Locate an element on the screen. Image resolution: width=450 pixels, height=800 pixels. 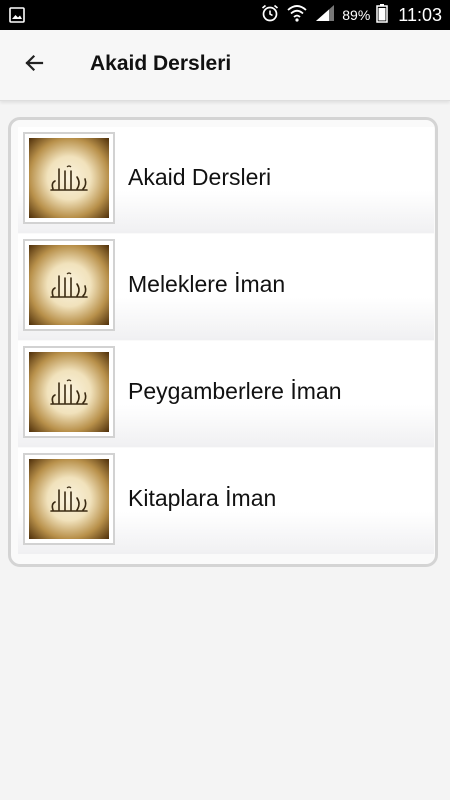
back-button is located at coordinates (34, 65).